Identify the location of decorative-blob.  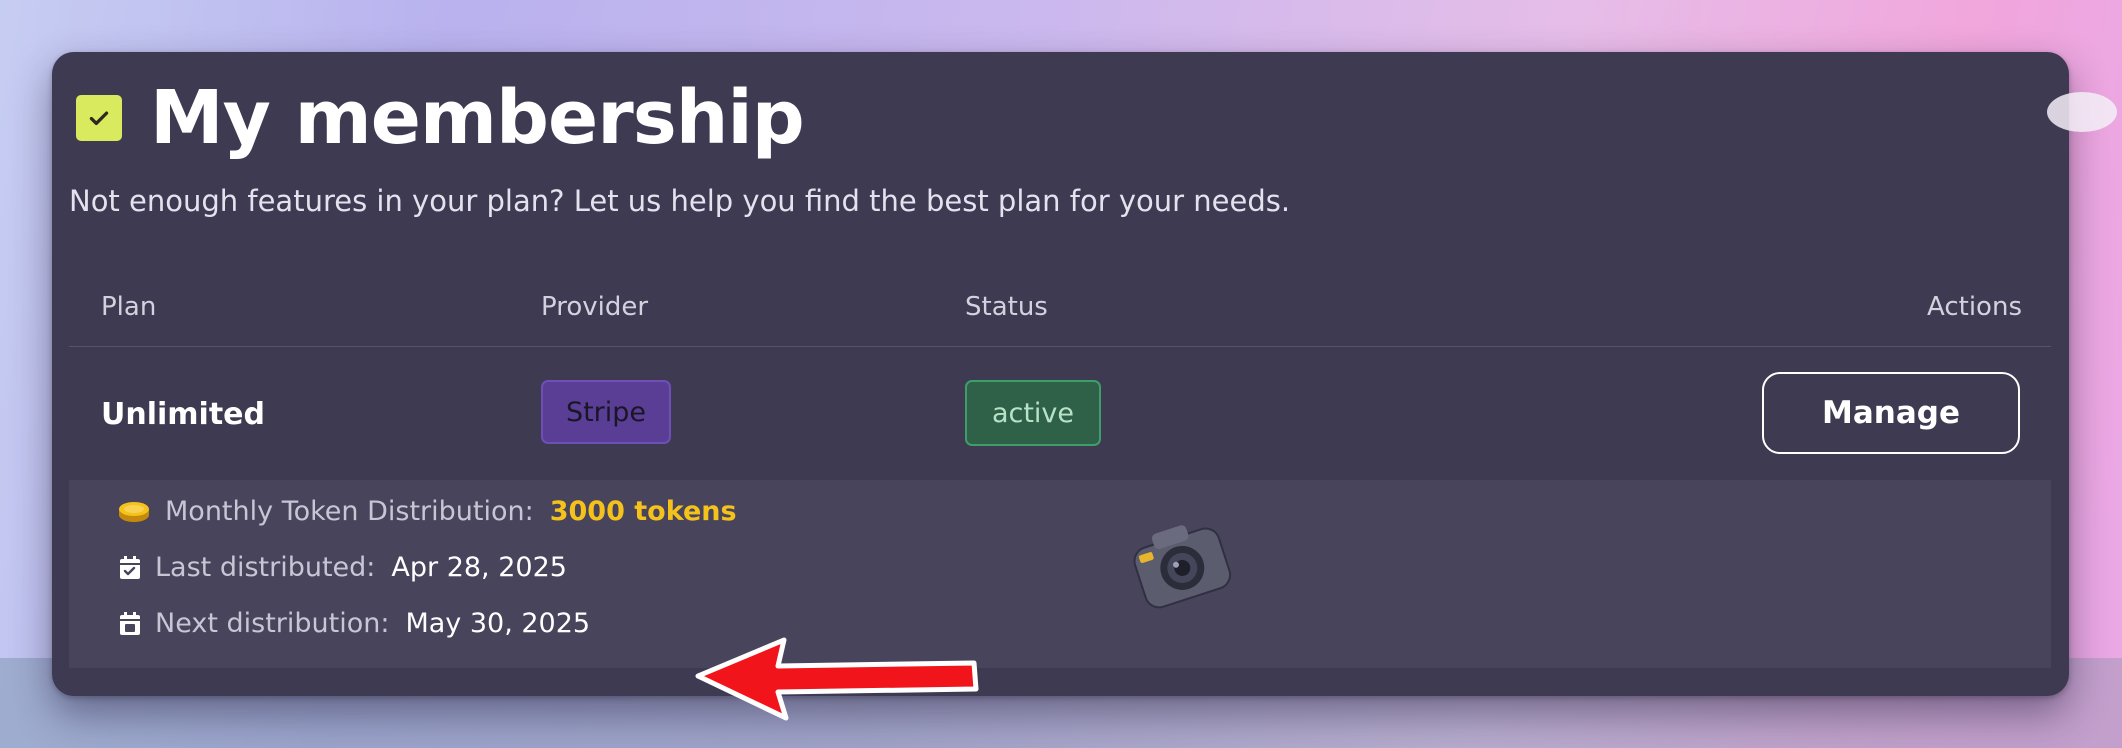
(2082, 112).